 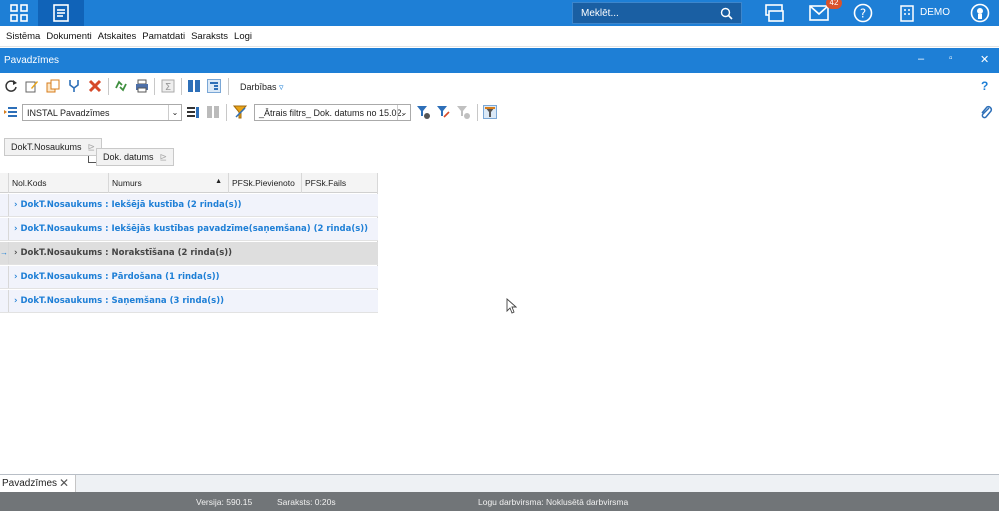 I want to click on filter-icon, so click(x=240, y=112).